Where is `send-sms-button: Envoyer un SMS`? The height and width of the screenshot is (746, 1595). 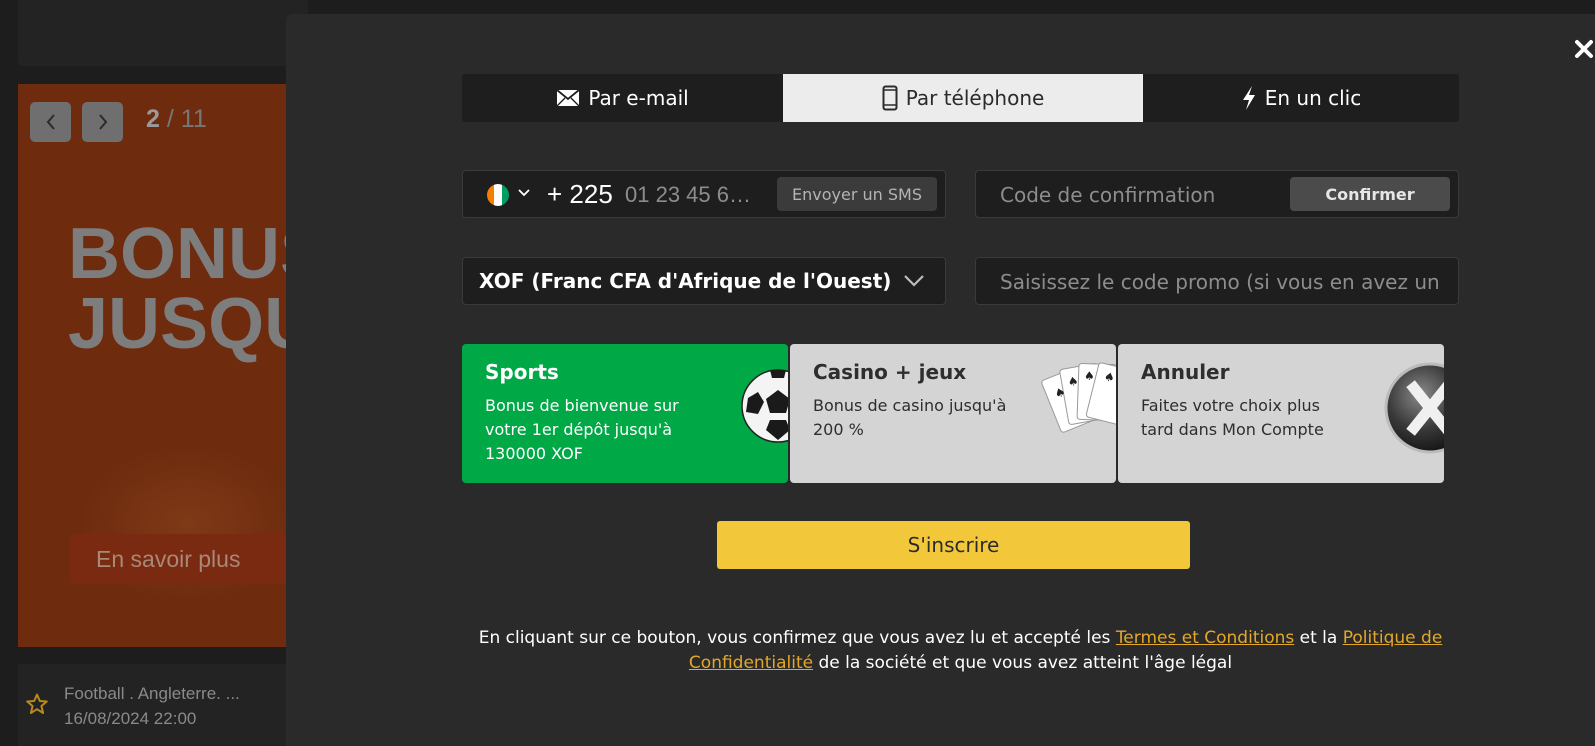 send-sms-button: Envoyer un SMS is located at coordinates (857, 194).